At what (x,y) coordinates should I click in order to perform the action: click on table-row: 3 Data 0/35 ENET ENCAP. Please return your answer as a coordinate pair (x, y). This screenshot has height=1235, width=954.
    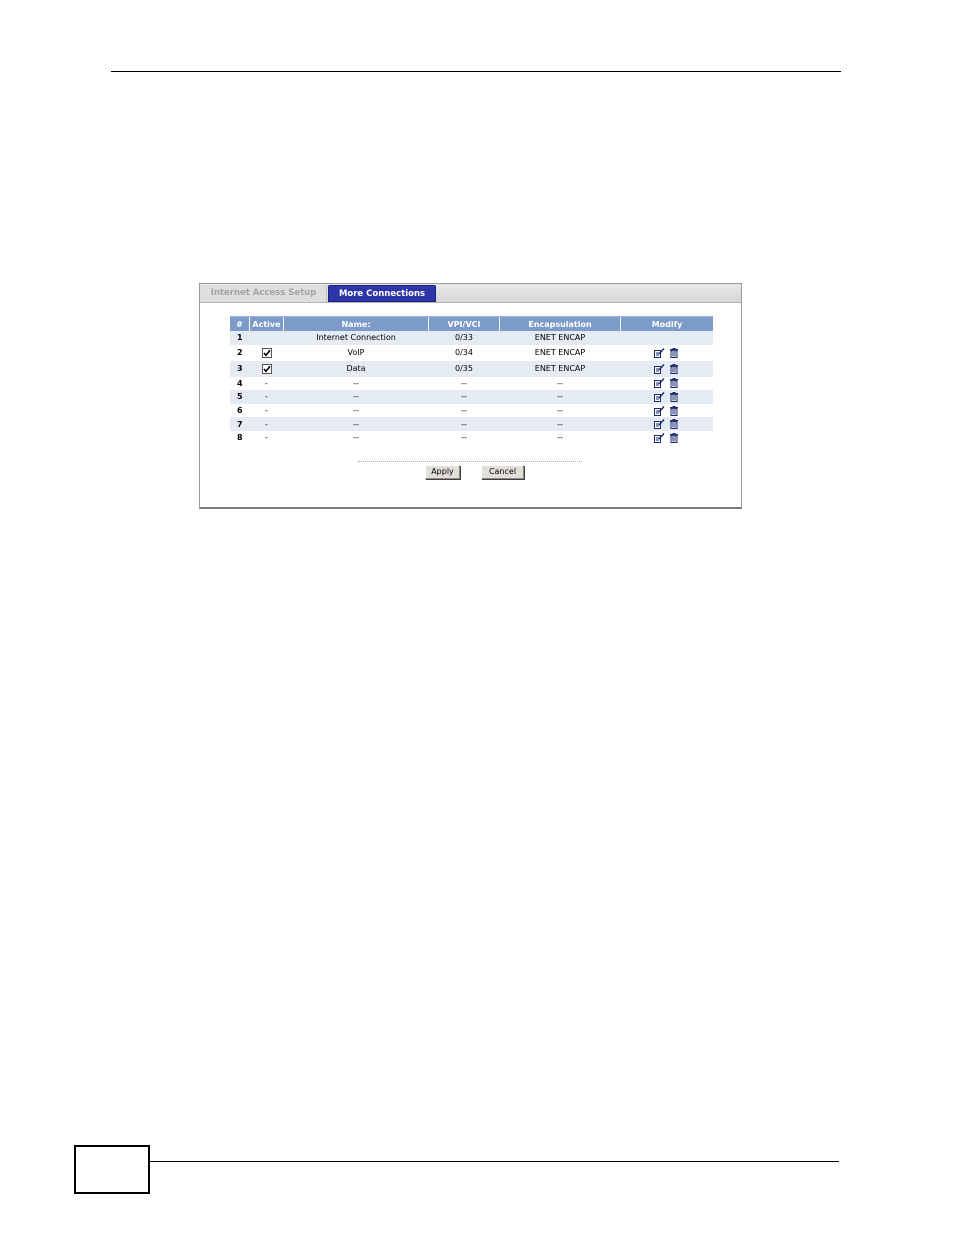
    Looking at the image, I should click on (471, 368).